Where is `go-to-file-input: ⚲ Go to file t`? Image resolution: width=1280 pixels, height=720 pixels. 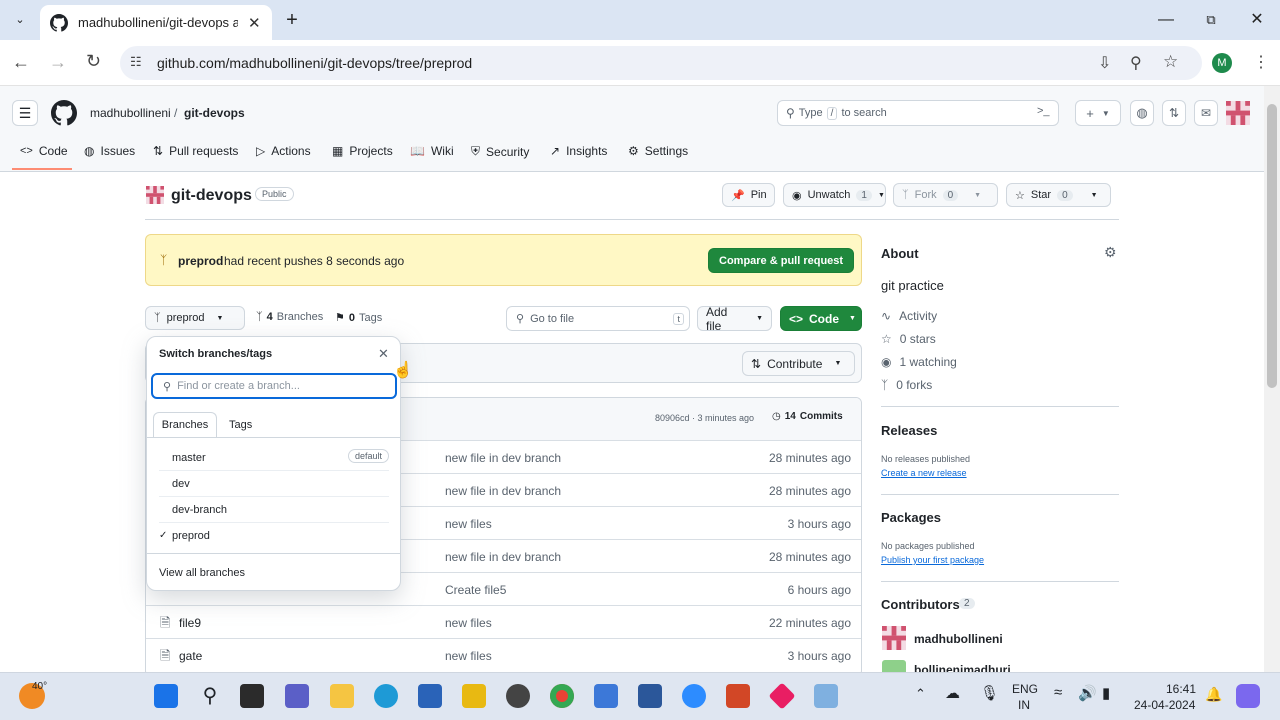
go-to-file-input: ⚲ Go to file t is located at coordinates (598, 318).